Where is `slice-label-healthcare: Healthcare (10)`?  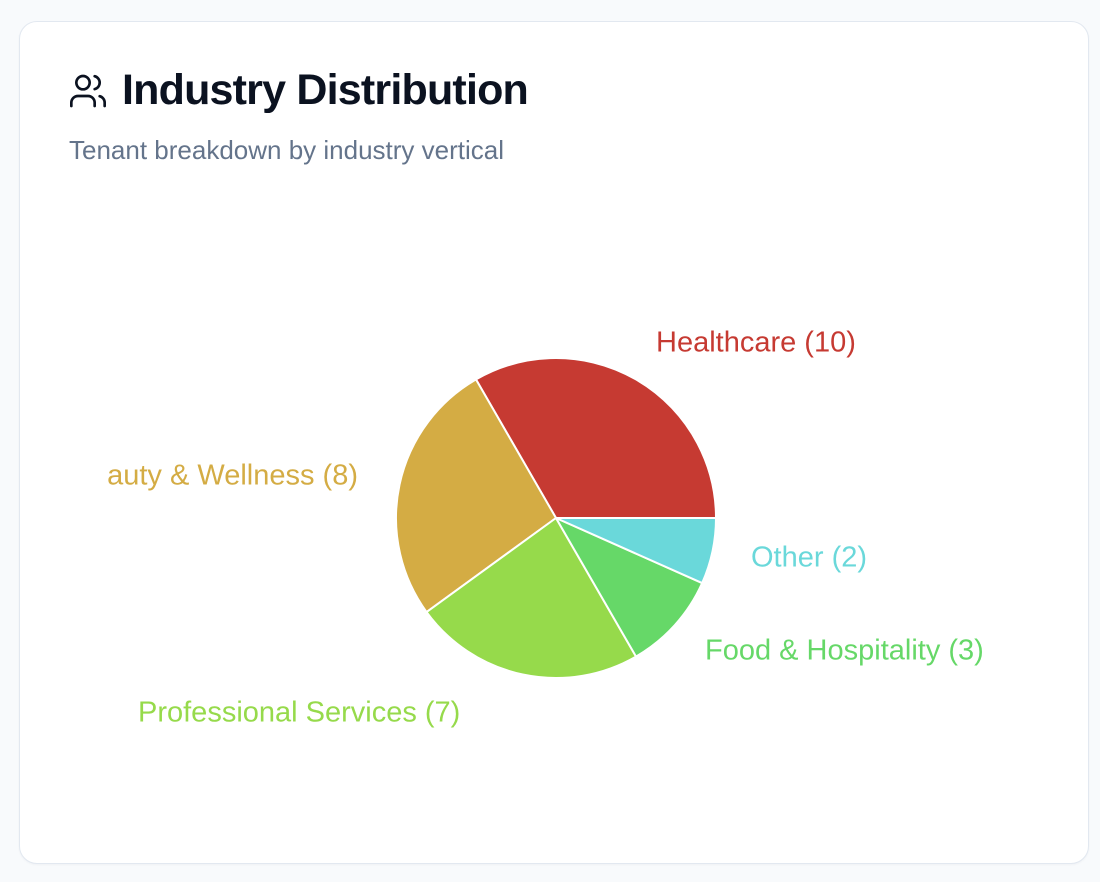
slice-label-healthcare: Healthcare (10) is located at coordinates (756, 343).